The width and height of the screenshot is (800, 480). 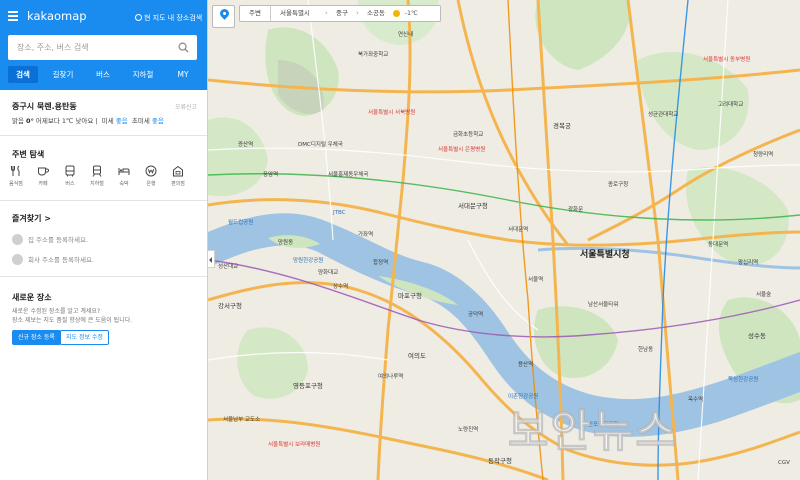 I want to click on fine-dust-label: 미세, so click(x=107, y=121).